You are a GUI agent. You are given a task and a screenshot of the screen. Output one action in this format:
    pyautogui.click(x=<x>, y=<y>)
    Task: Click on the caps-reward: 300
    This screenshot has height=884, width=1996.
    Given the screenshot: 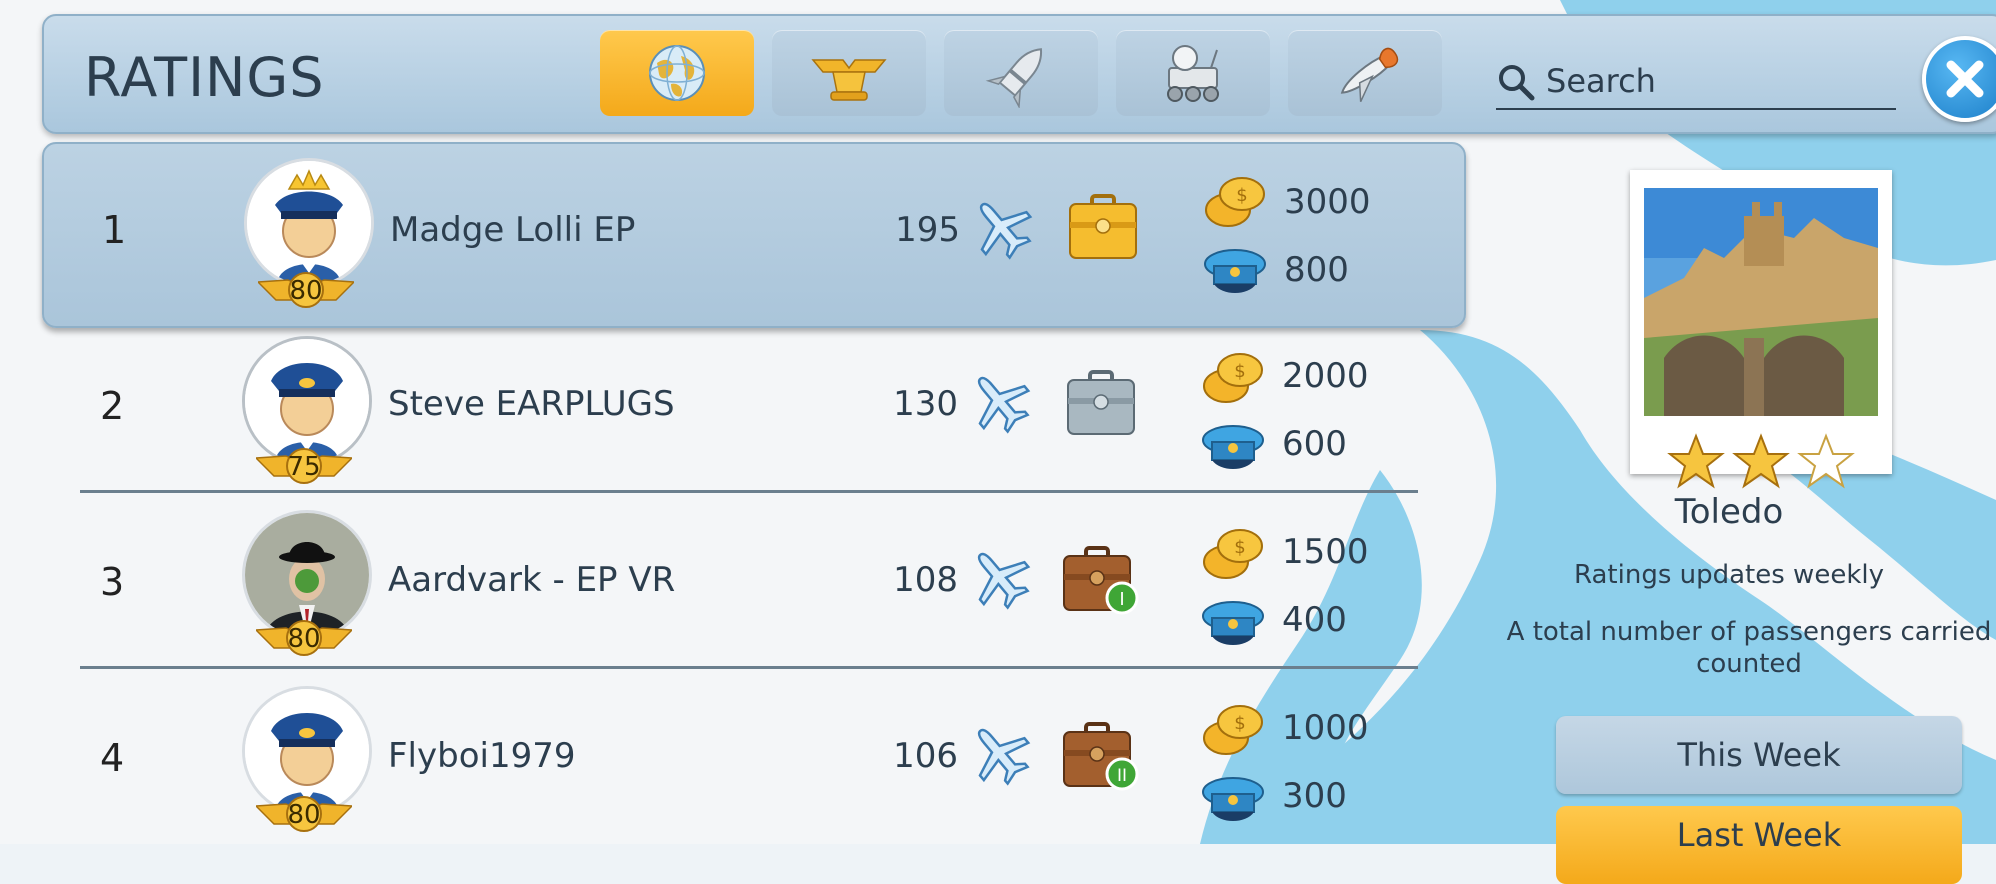 What is the action you would take?
    pyautogui.click(x=1314, y=796)
    